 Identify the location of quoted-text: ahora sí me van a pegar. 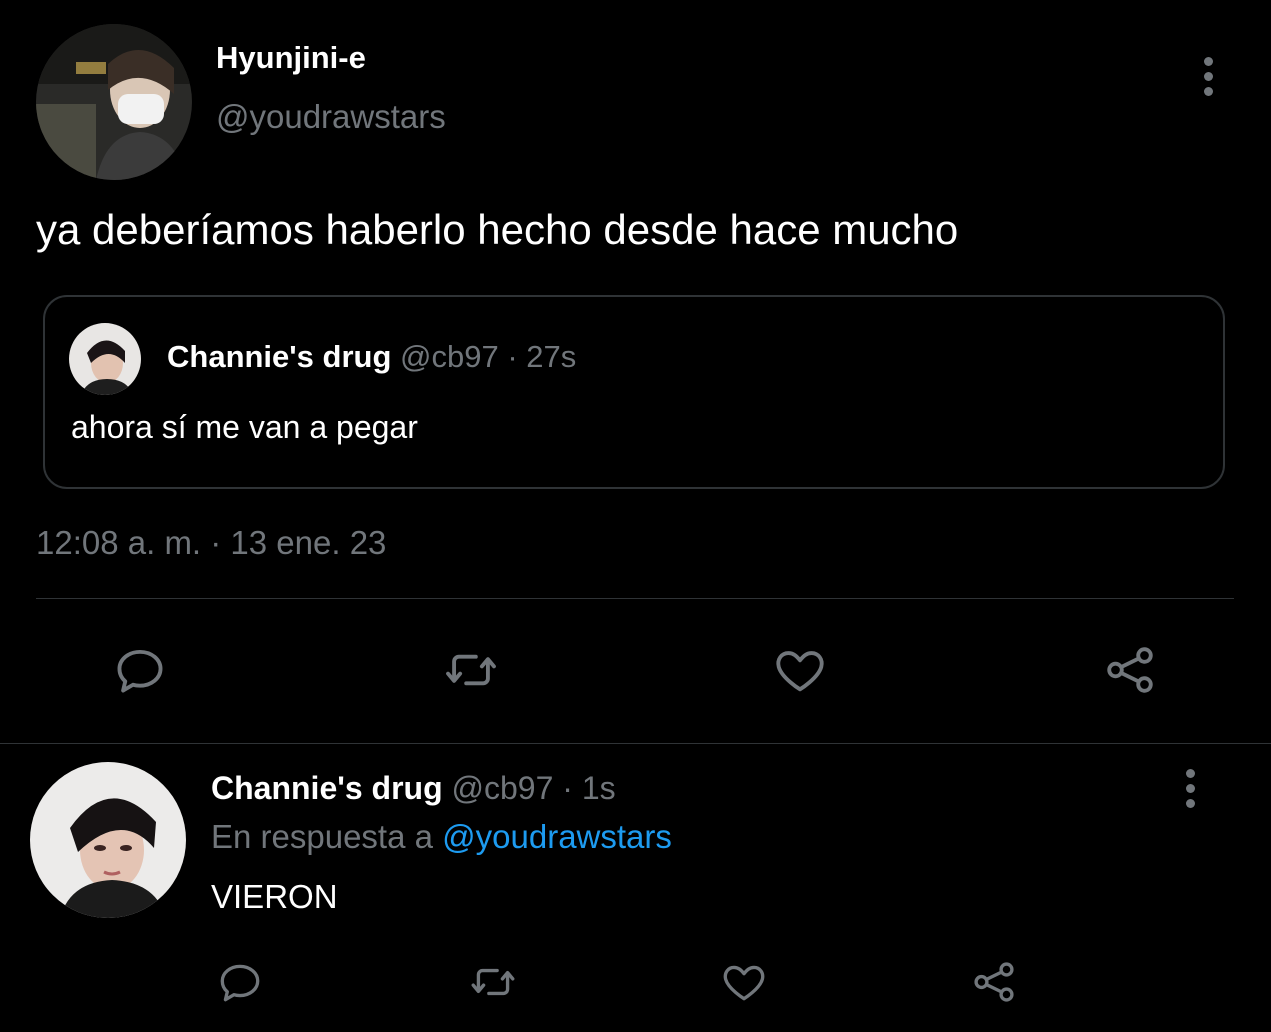
(244, 427).